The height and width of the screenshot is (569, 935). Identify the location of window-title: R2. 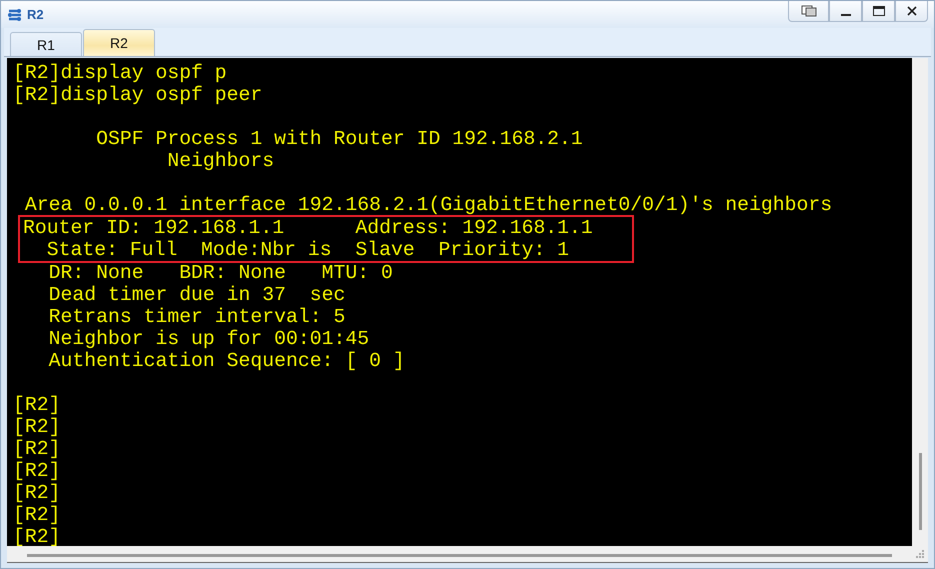
(35, 14).